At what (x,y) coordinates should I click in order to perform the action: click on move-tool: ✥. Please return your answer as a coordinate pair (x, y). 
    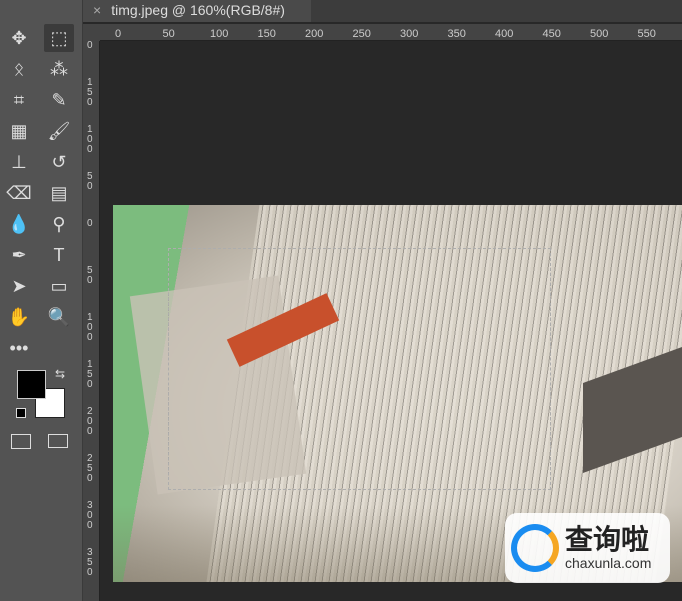
    Looking at the image, I should click on (19, 38).